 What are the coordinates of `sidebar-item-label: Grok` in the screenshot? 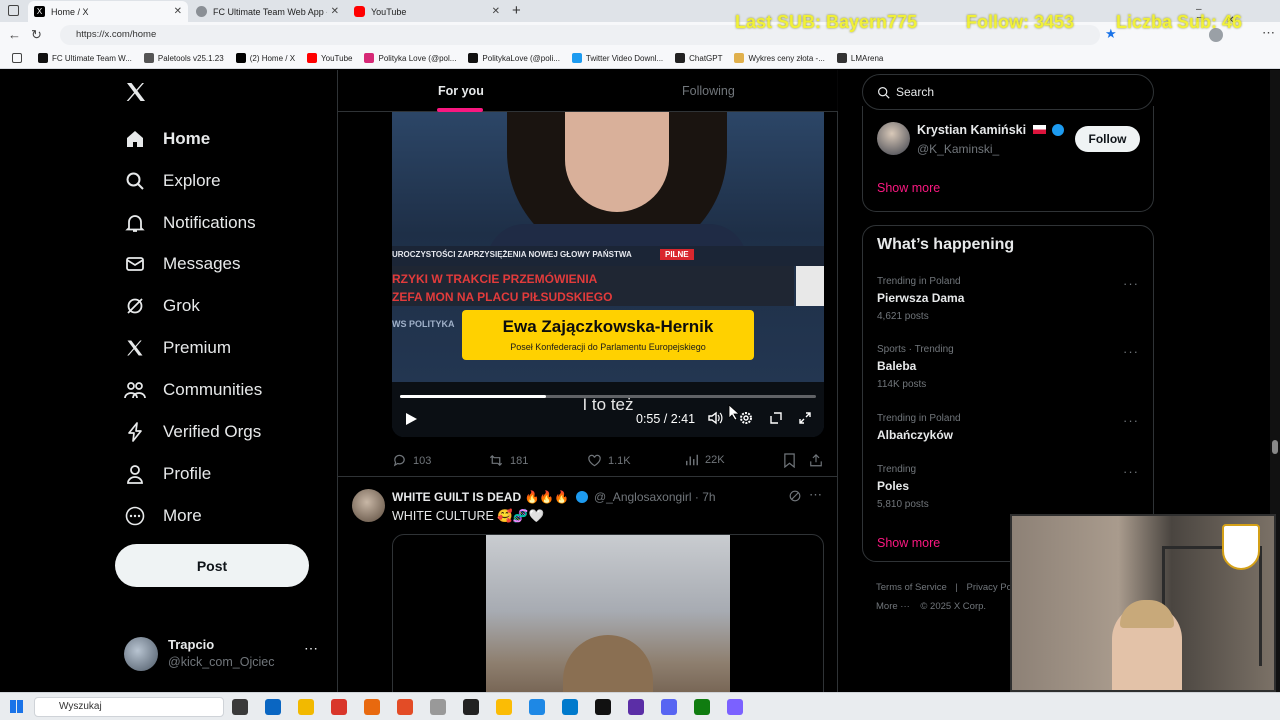 It's located at (181, 305).